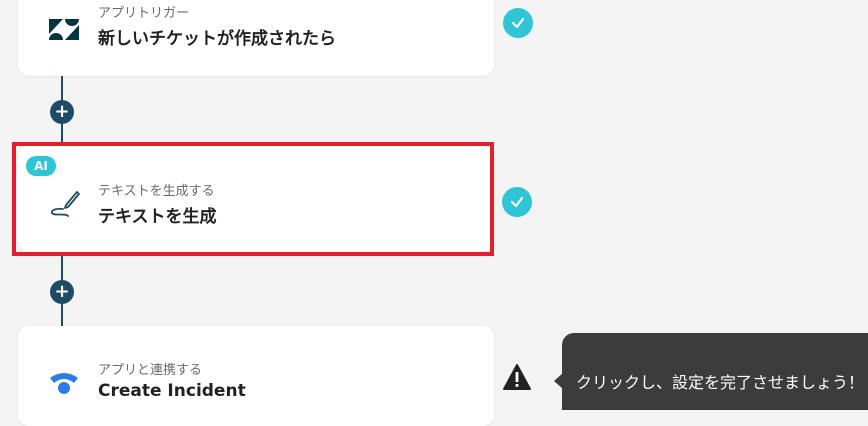  I want to click on step-card-app-trigger: アプリトリガー 新しいチケットが作成されたら, so click(256, 38).